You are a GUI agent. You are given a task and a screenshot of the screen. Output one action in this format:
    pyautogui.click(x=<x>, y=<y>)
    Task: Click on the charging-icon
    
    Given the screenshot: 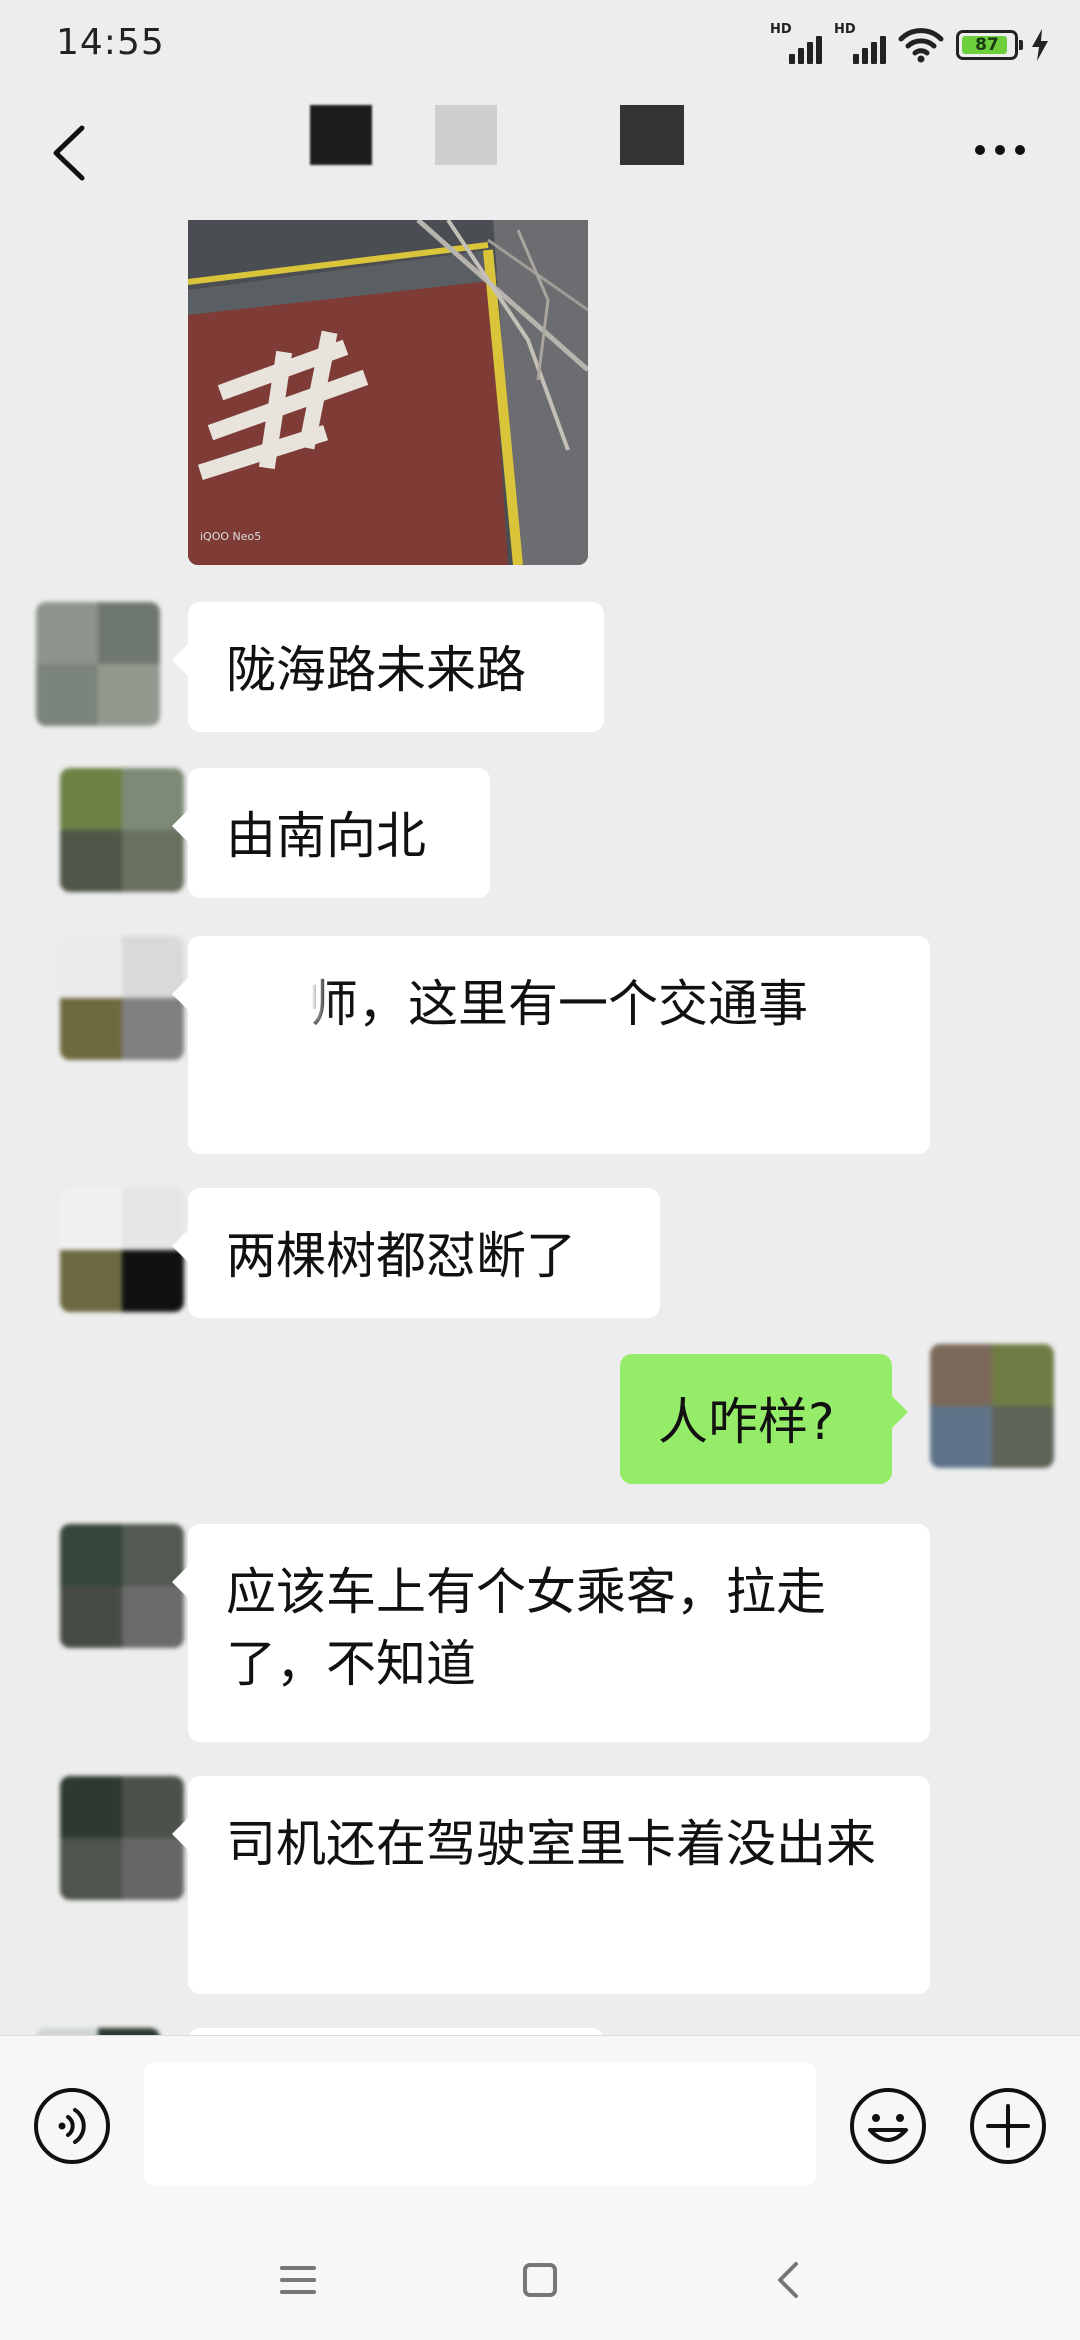 What is the action you would take?
    pyautogui.click(x=1040, y=45)
    